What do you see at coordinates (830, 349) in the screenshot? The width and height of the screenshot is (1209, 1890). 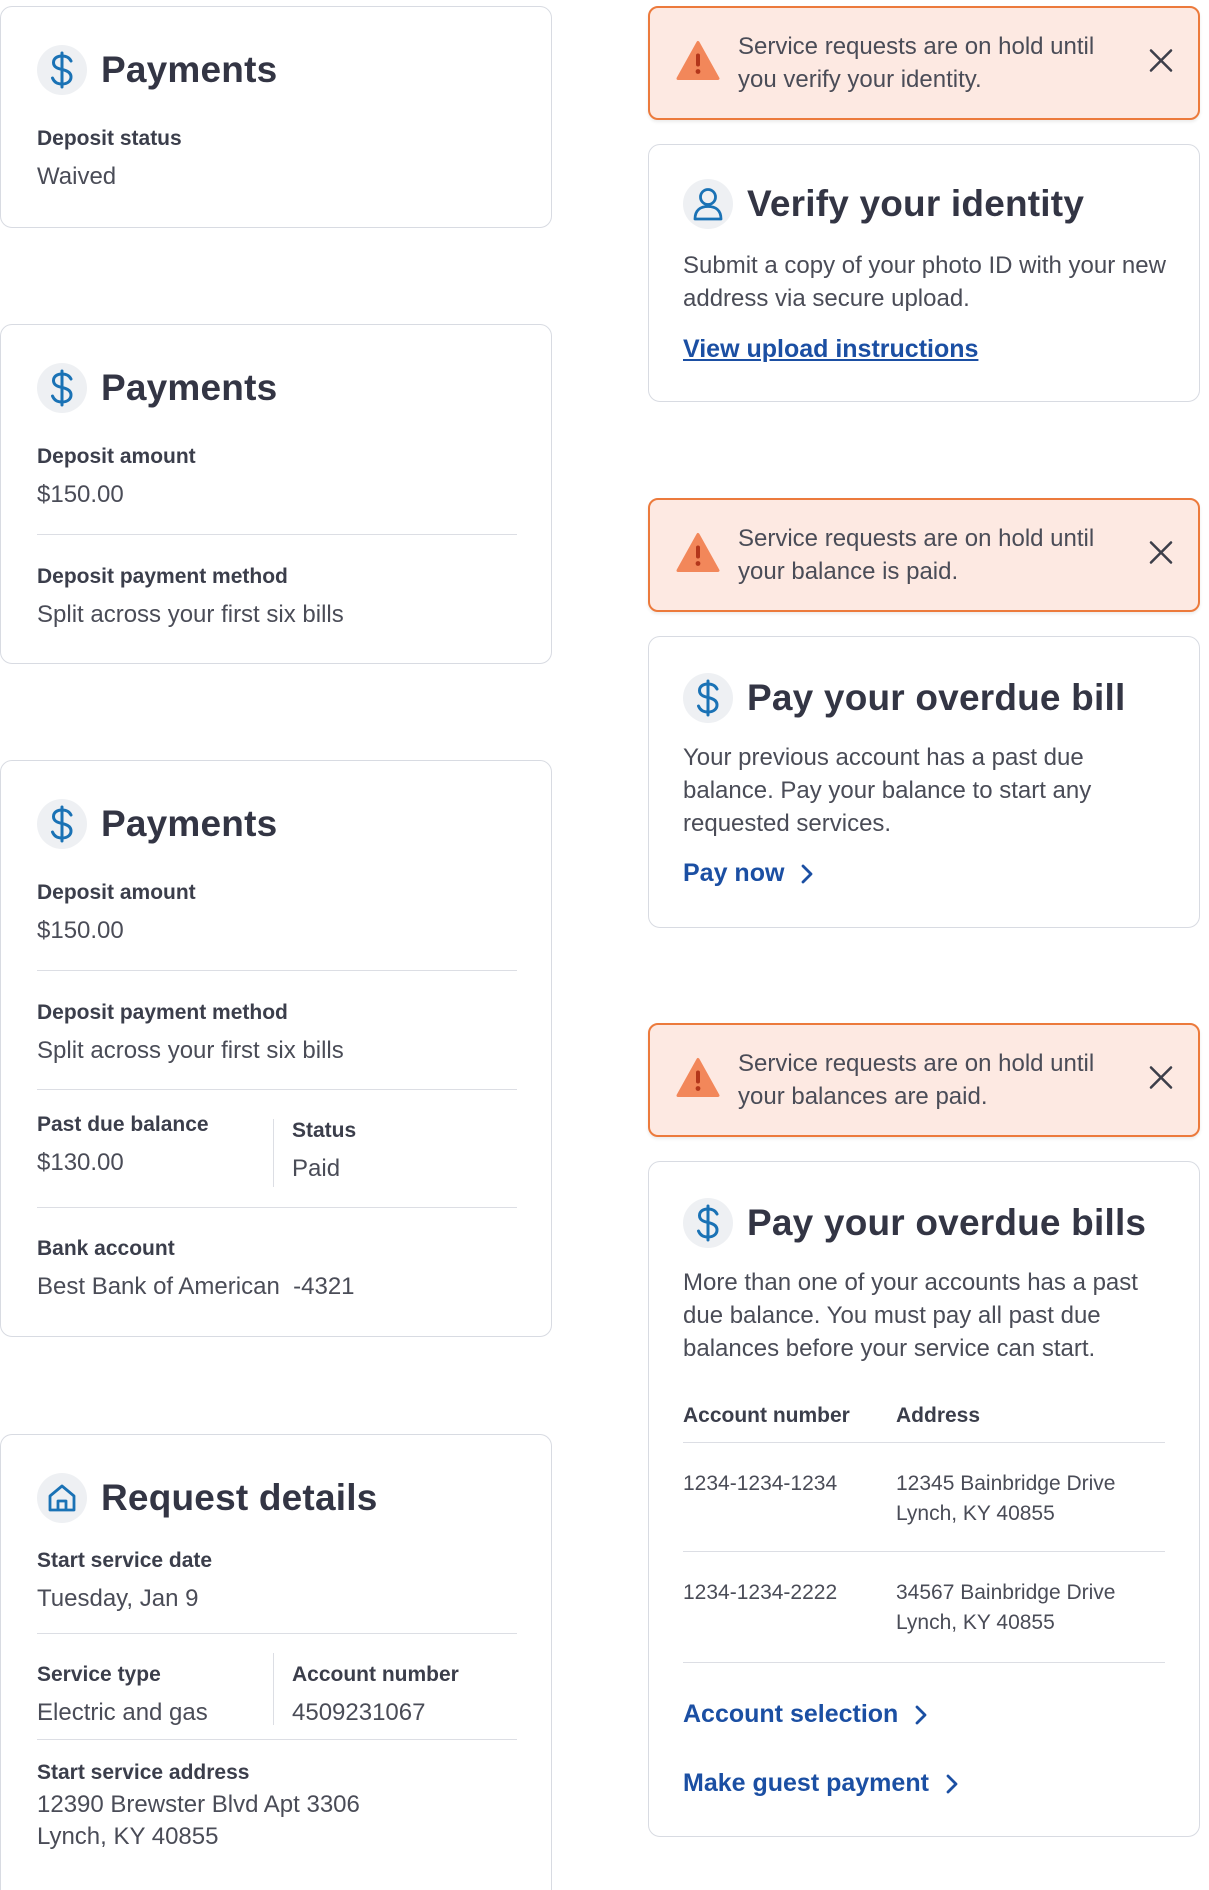 I see `view-upload-instructions-link: View upload instructions` at bounding box center [830, 349].